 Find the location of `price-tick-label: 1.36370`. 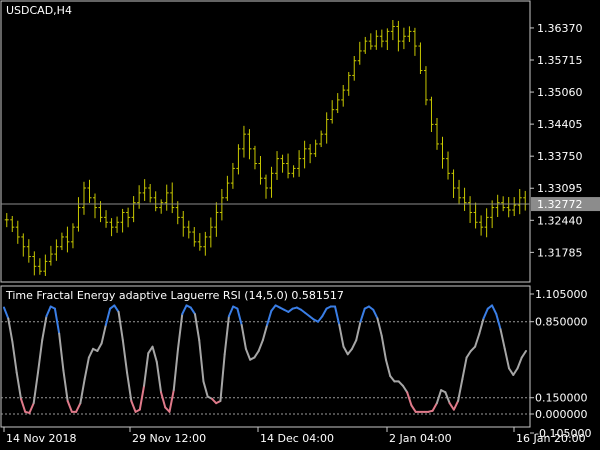

price-tick-label: 1.36370 is located at coordinates (560, 28).